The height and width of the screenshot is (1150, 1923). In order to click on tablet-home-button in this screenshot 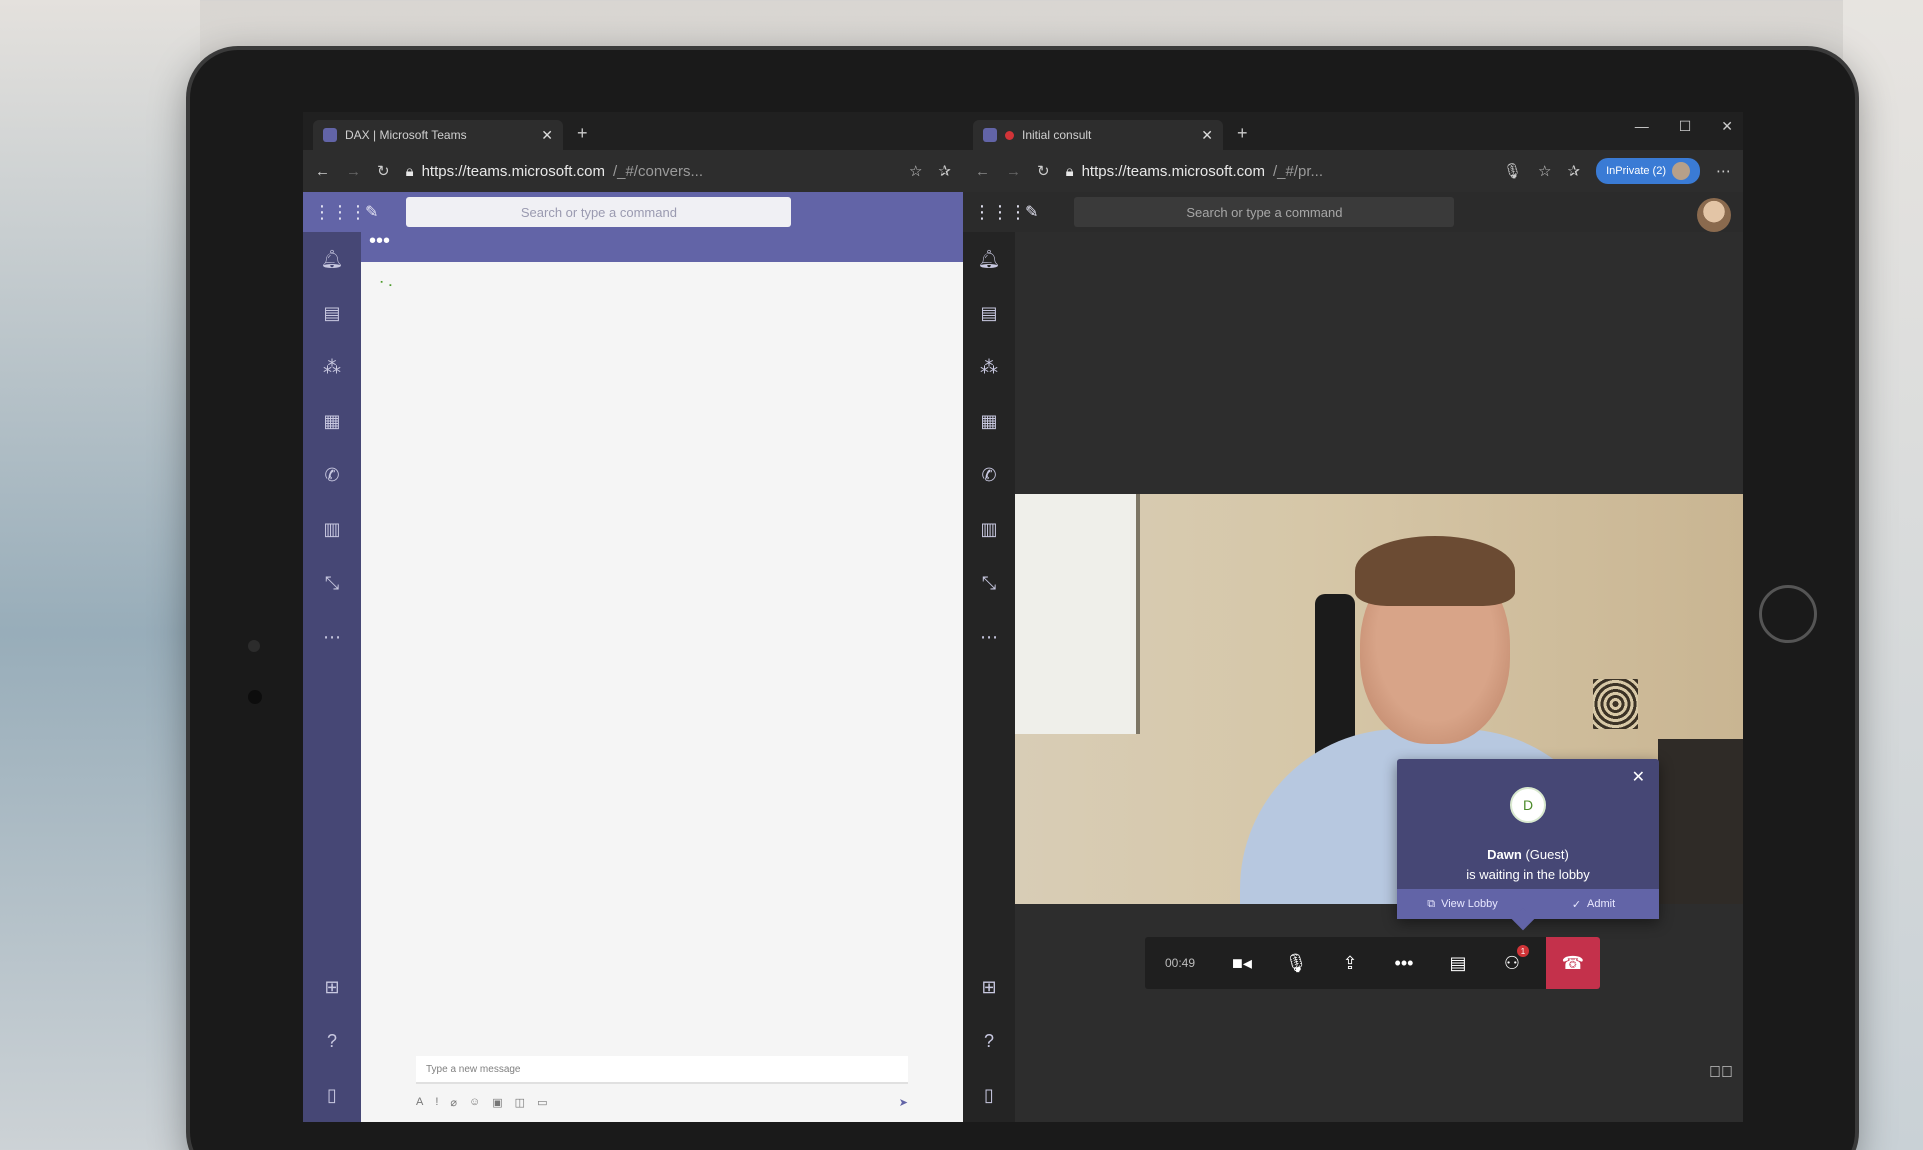, I will do `click(1788, 614)`.